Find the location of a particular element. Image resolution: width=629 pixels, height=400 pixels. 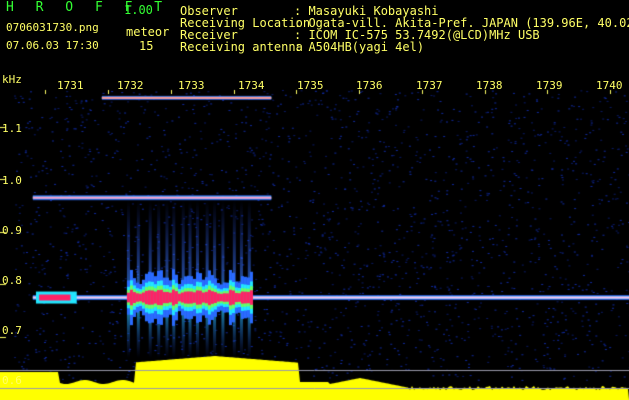

antenna-value: : A504HB(yagi 4el) is located at coordinates (359, 47).